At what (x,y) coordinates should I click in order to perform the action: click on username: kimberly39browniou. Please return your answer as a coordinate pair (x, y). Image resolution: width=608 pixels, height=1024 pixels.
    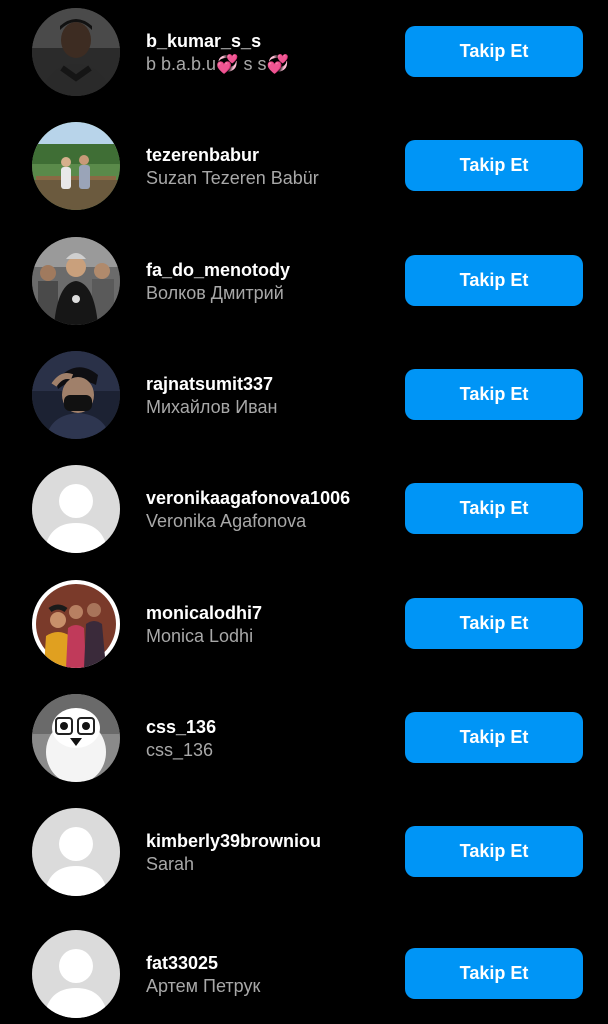
    Looking at the image, I should click on (271, 841).